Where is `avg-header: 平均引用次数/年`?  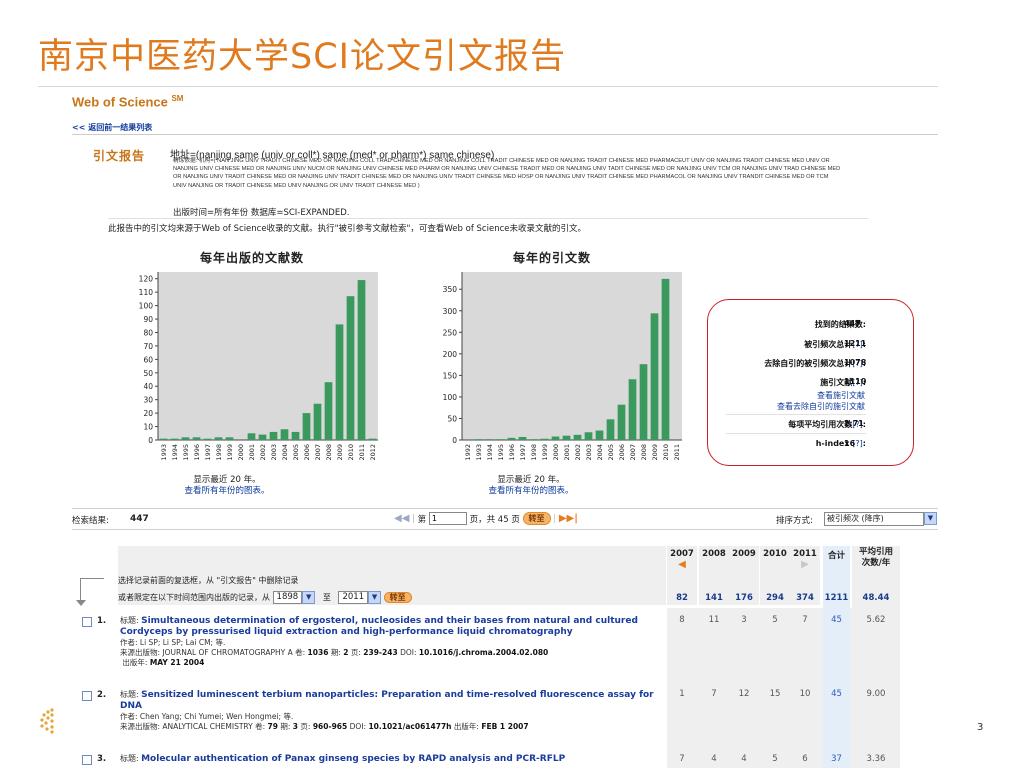
avg-header: 平均引用次数/年 is located at coordinates (875, 557).